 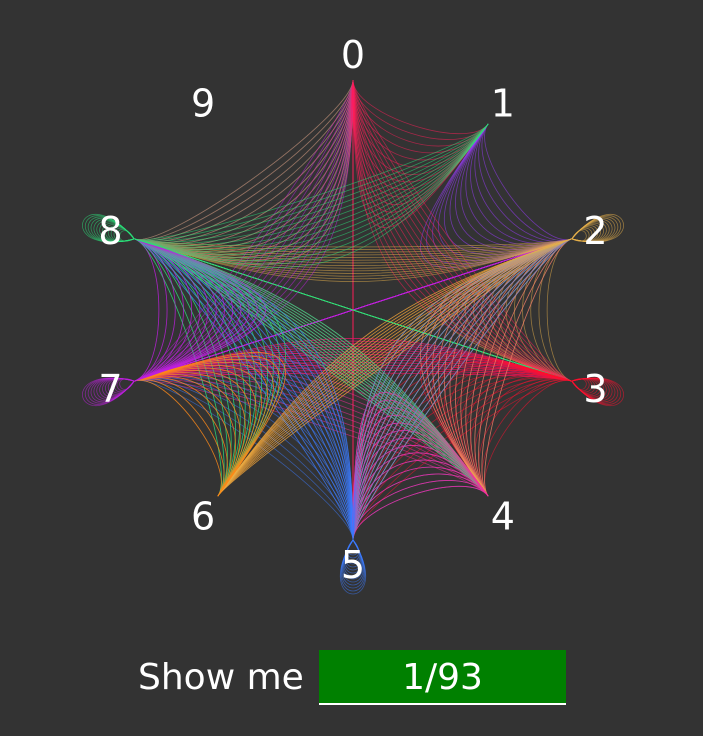 I want to click on digit-label-8: 8, so click(x=110, y=231).